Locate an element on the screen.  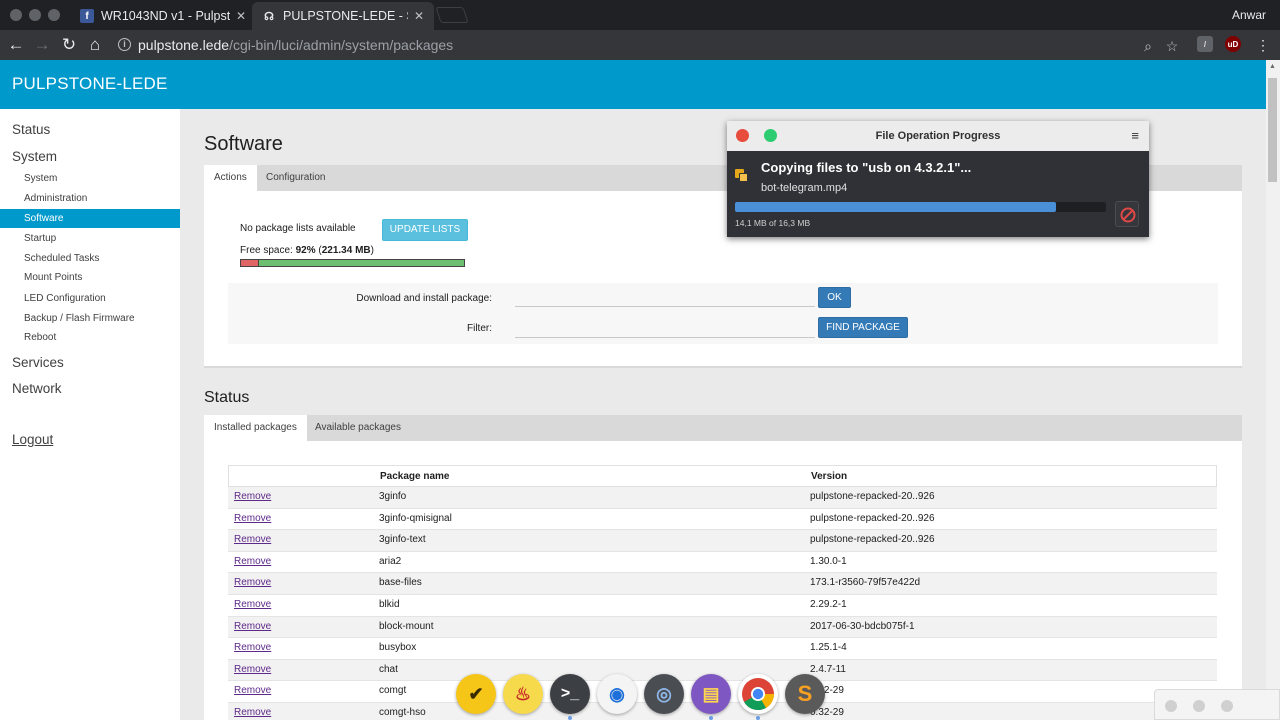
genie-icon: ♨ is located at coordinates (523, 694).